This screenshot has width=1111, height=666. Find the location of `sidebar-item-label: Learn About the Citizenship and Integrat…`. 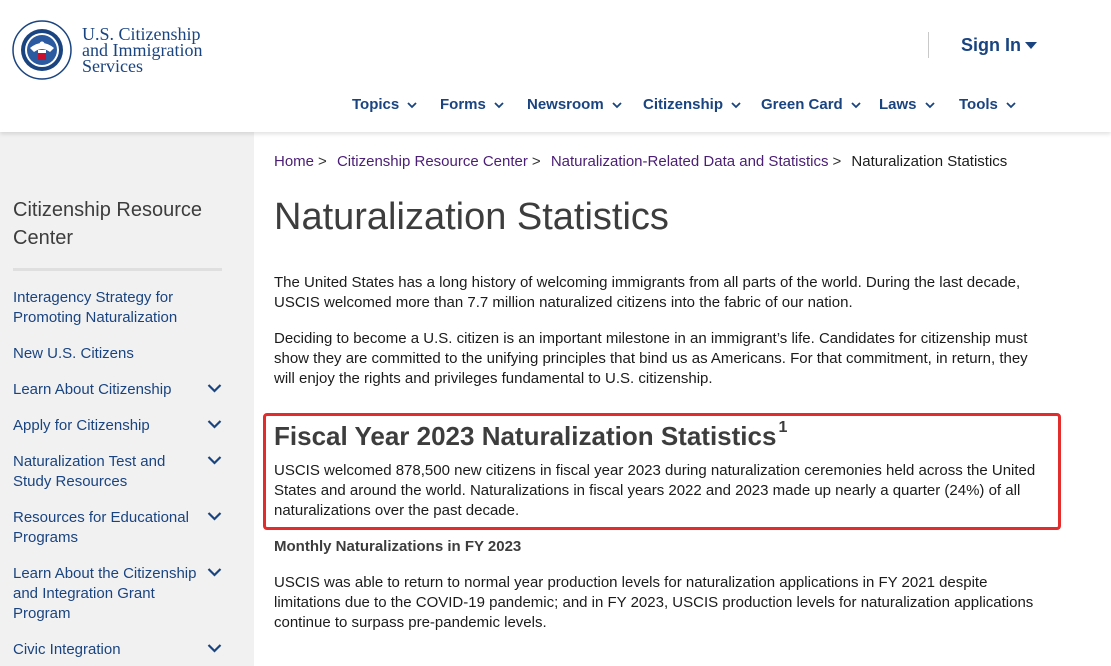

sidebar-item-label: Learn About the Citizenship and Integrat… is located at coordinates (105, 593).